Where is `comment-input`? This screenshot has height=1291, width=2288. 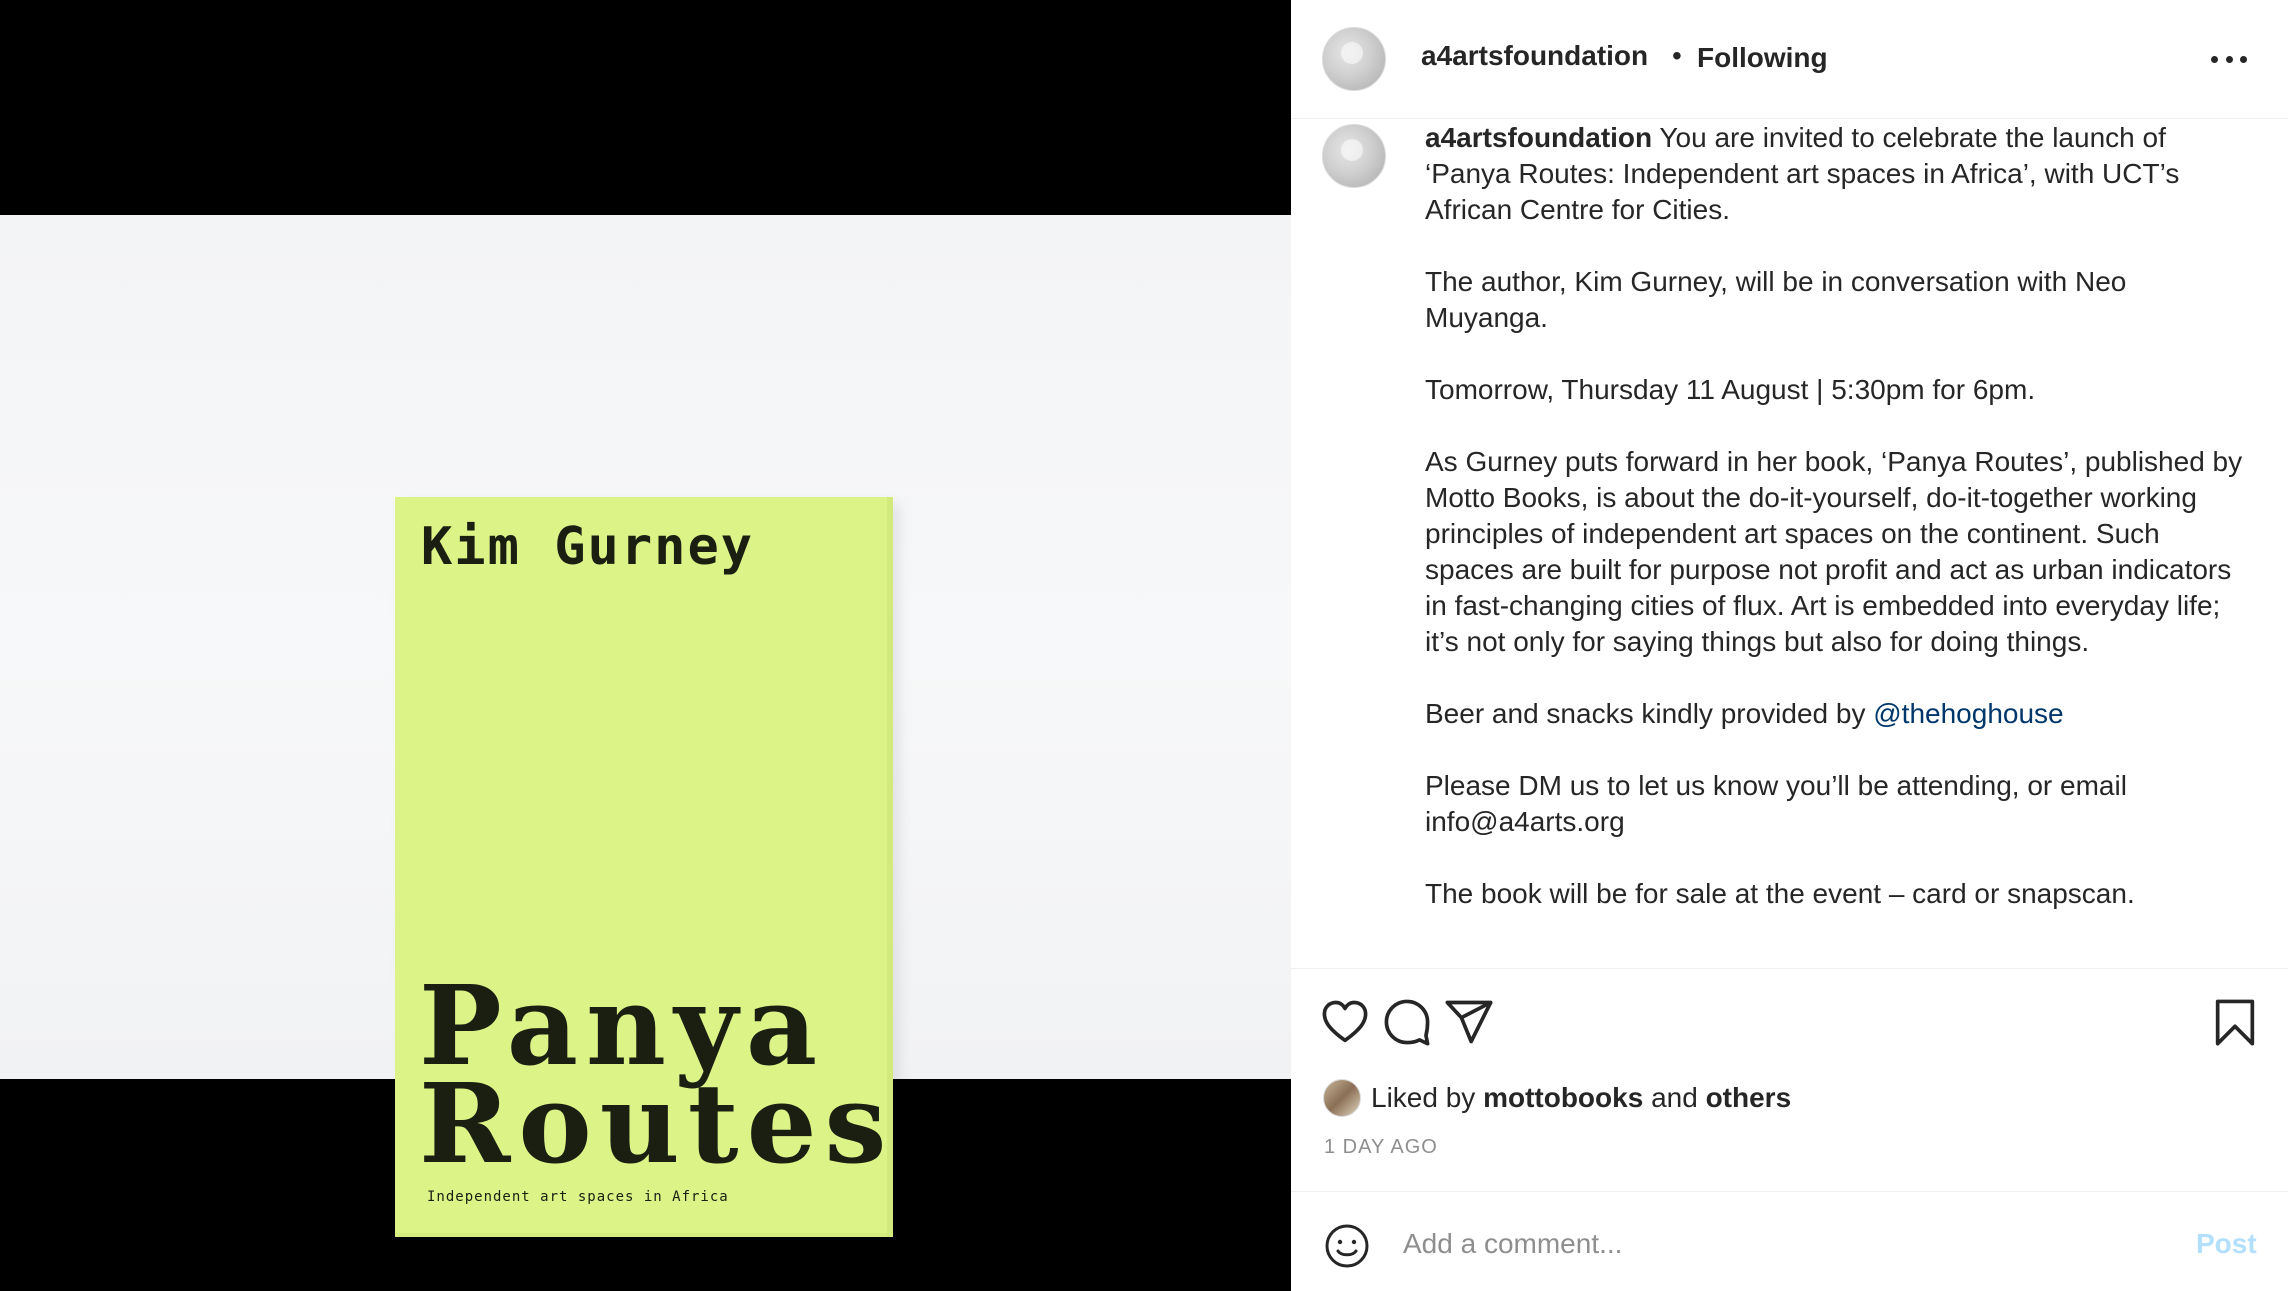 comment-input is located at coordinates (1753, 1244).